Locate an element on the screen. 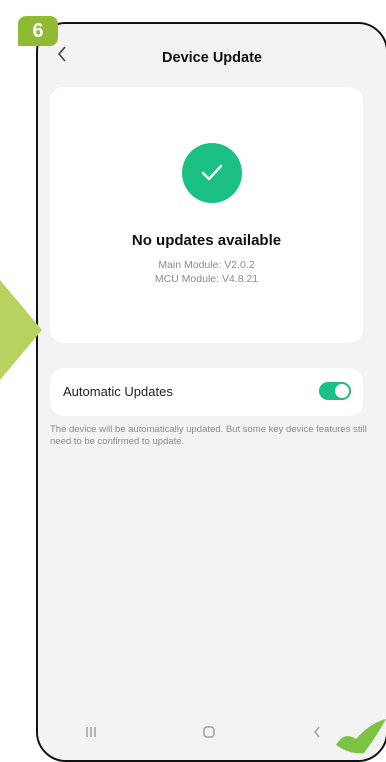 This screenshot has height=762, width=386. top-bar: Device Update is located at coordinates (212, 55).